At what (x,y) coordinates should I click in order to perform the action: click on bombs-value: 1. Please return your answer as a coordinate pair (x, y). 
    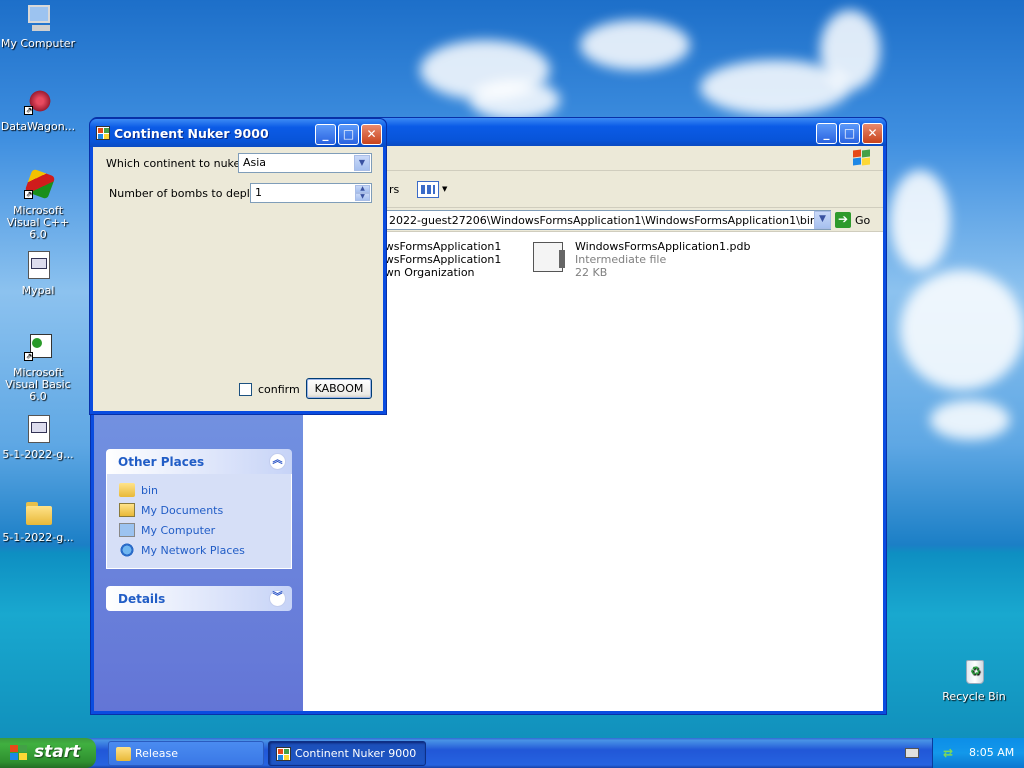
    Looking at the image, I should click on (258, 192).